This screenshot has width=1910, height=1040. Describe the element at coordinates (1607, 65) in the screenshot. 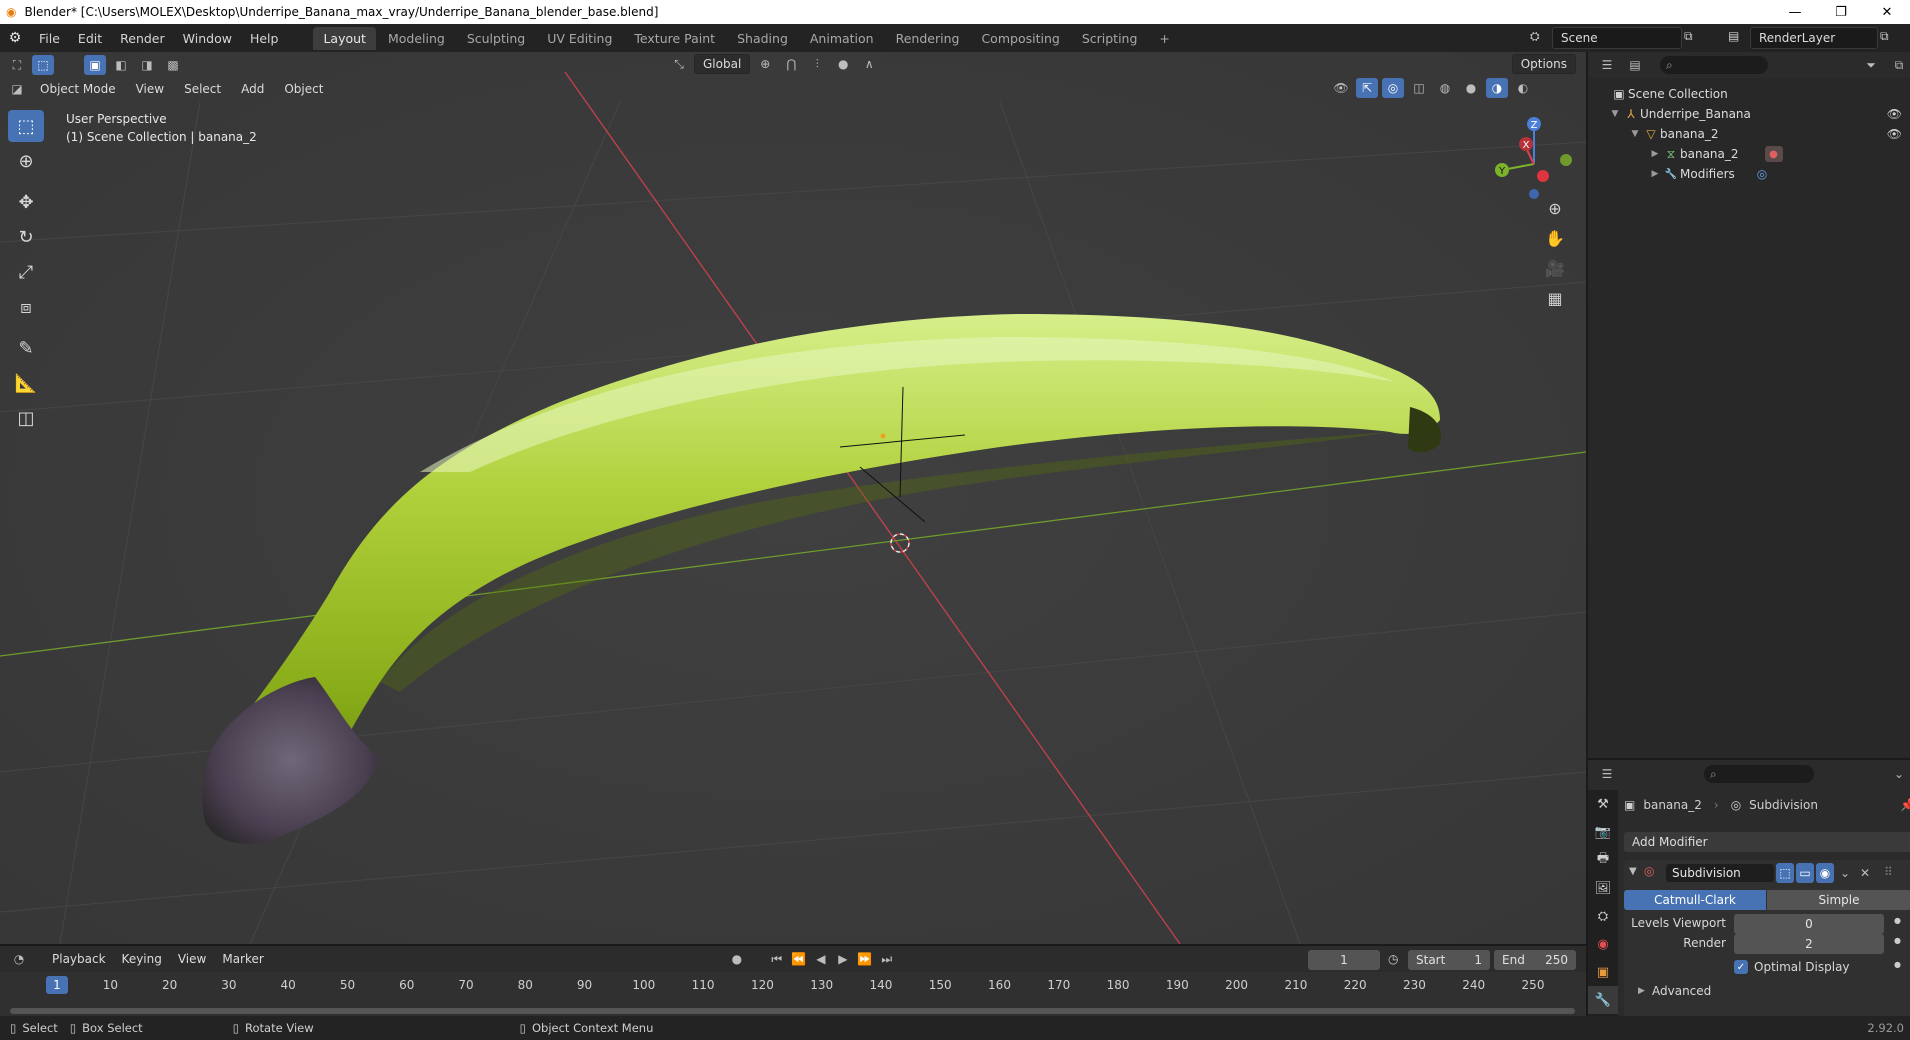

I see `outliner-editor-type-icon: ☰` at that location.